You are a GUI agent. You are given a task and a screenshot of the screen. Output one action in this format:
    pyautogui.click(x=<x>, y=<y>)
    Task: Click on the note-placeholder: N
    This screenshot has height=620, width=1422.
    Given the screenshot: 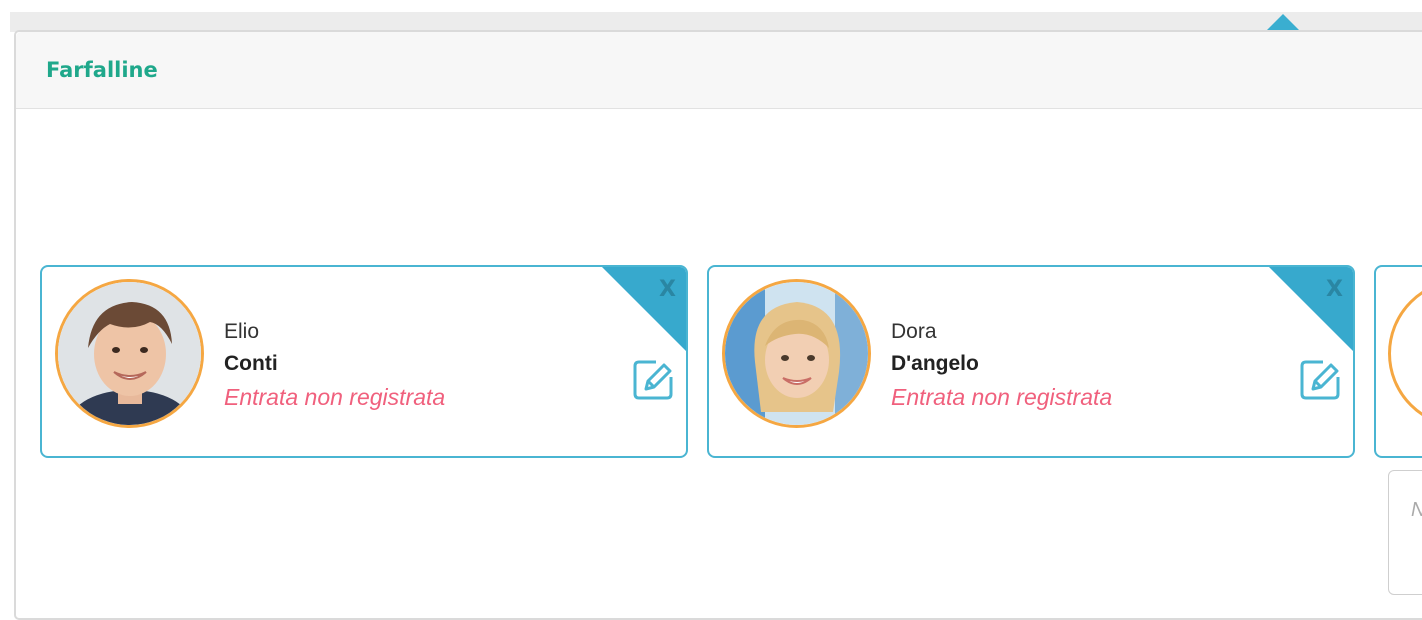 What is the action you would take?
    pyautogui.click(x=1416, y=510)
    